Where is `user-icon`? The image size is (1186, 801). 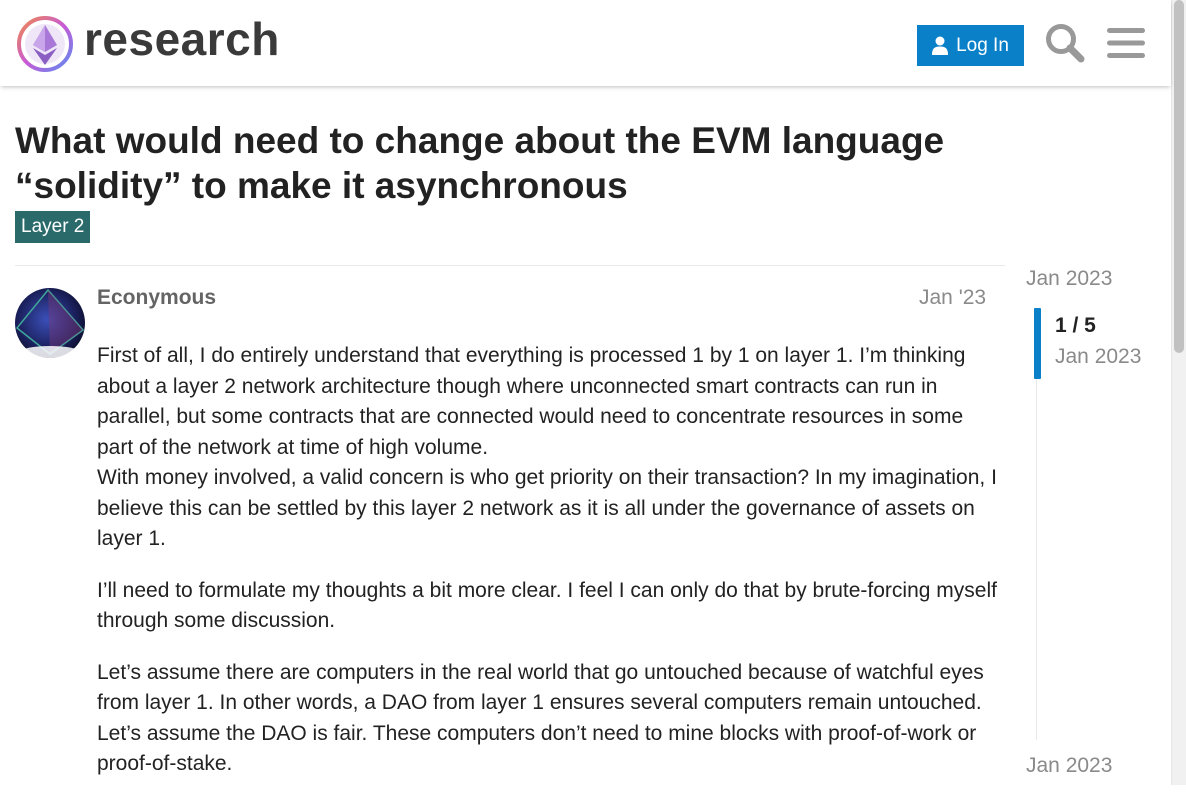 user-icon is located at coordinates (940, 45).